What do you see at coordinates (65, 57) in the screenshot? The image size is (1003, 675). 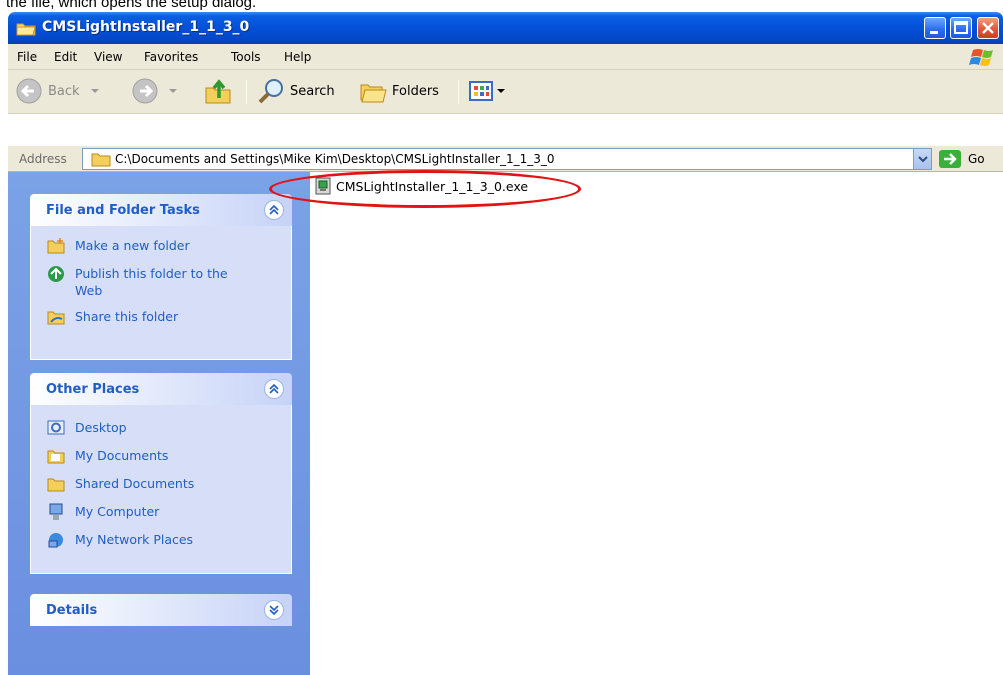 I see `menu-edit: Edit` at bounding box center [65, 57].